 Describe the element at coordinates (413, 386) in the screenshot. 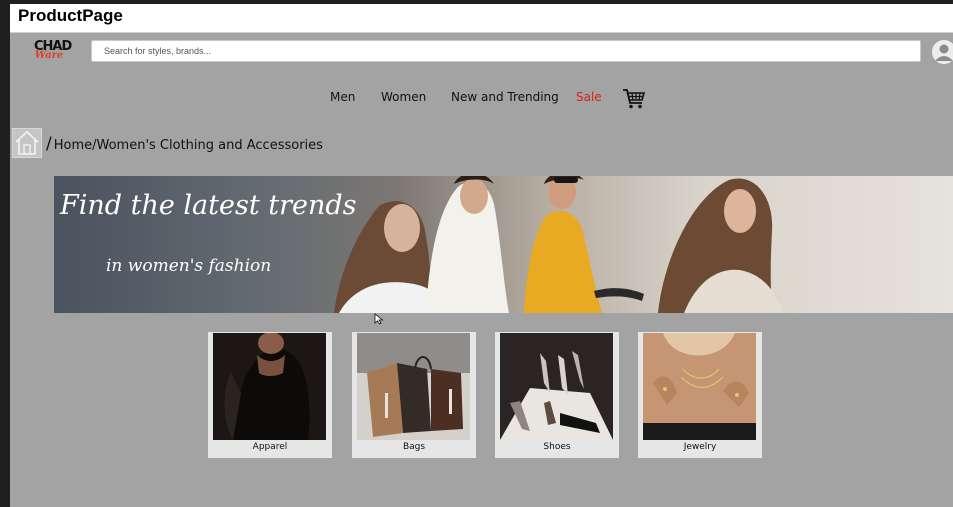

I see `bags-image` at that location.